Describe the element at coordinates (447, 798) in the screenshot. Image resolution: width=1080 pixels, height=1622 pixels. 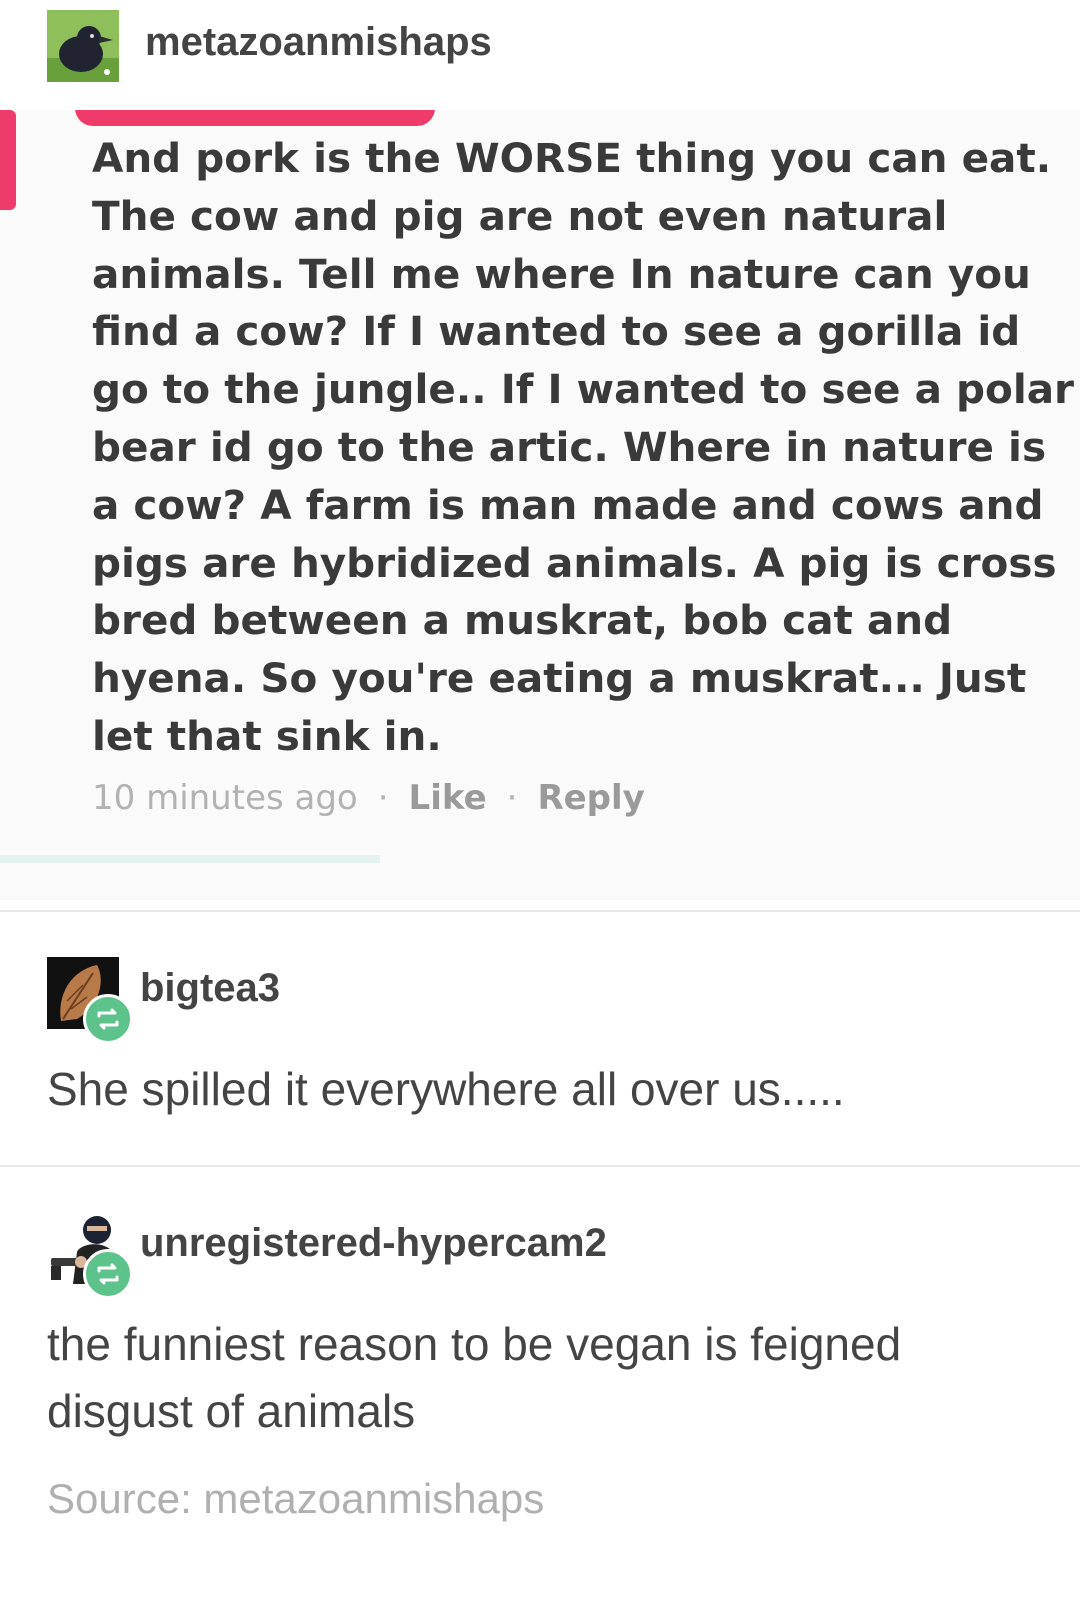
I see `comment-like-link: Like` at that location.